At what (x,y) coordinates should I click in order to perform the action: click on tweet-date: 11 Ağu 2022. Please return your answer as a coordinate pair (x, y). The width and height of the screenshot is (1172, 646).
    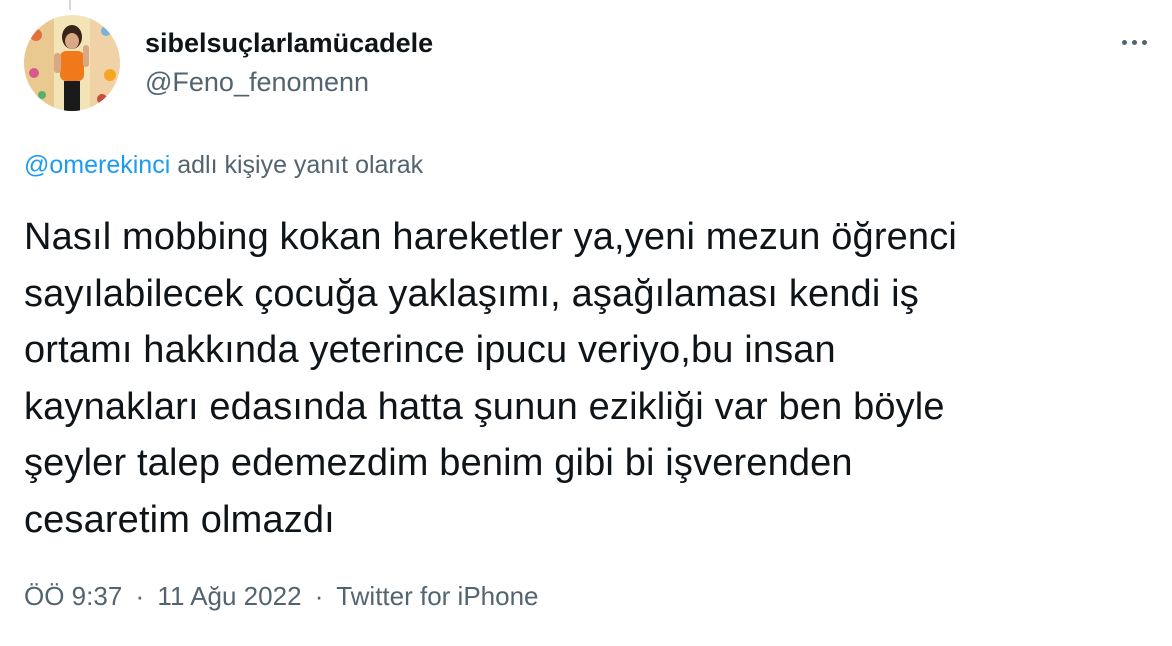
    Looking at the image, I should click on (229, 596).